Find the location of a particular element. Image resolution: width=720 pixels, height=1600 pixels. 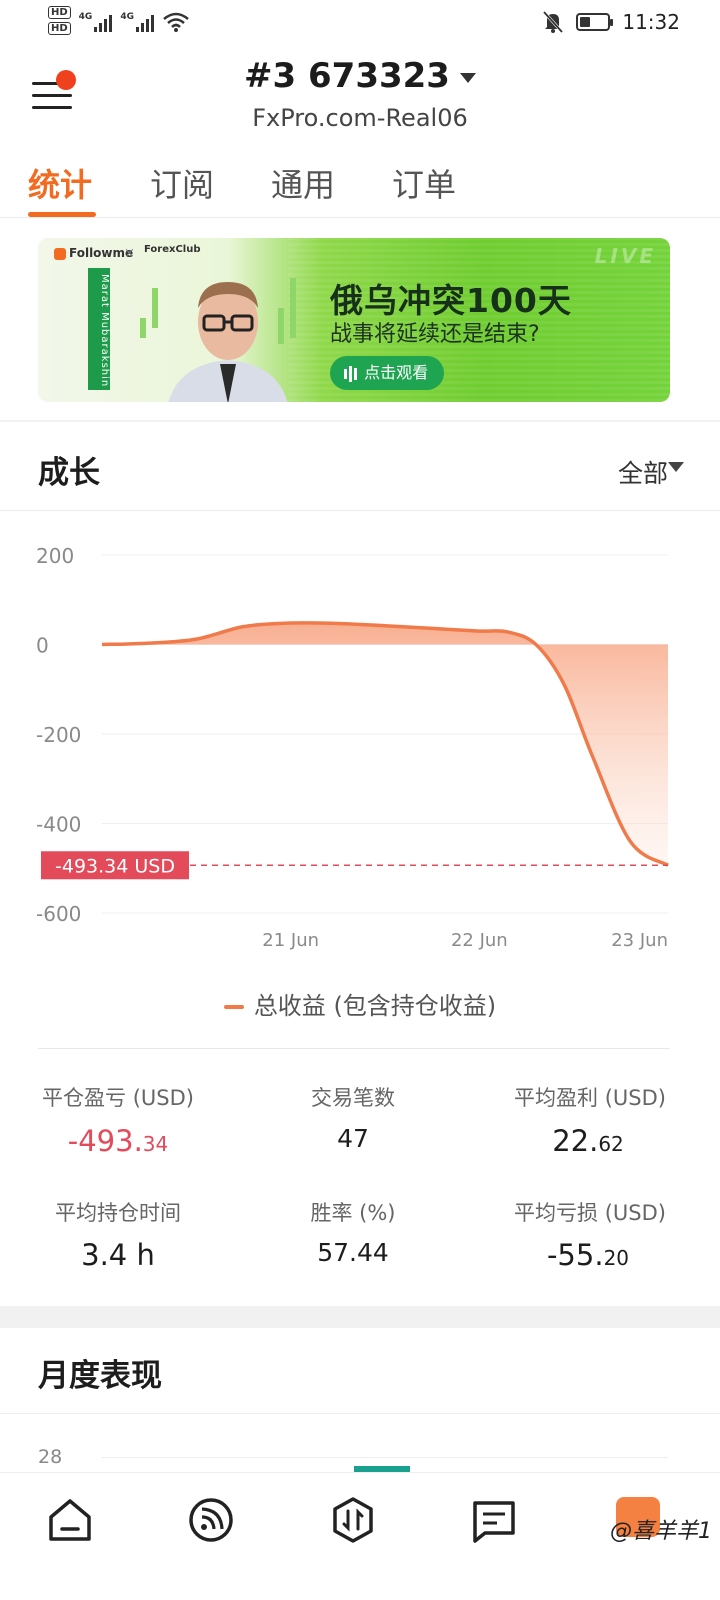

closed-pnl-label: 平仓盈亏 (USD) is located at coordinates (118, 1098).